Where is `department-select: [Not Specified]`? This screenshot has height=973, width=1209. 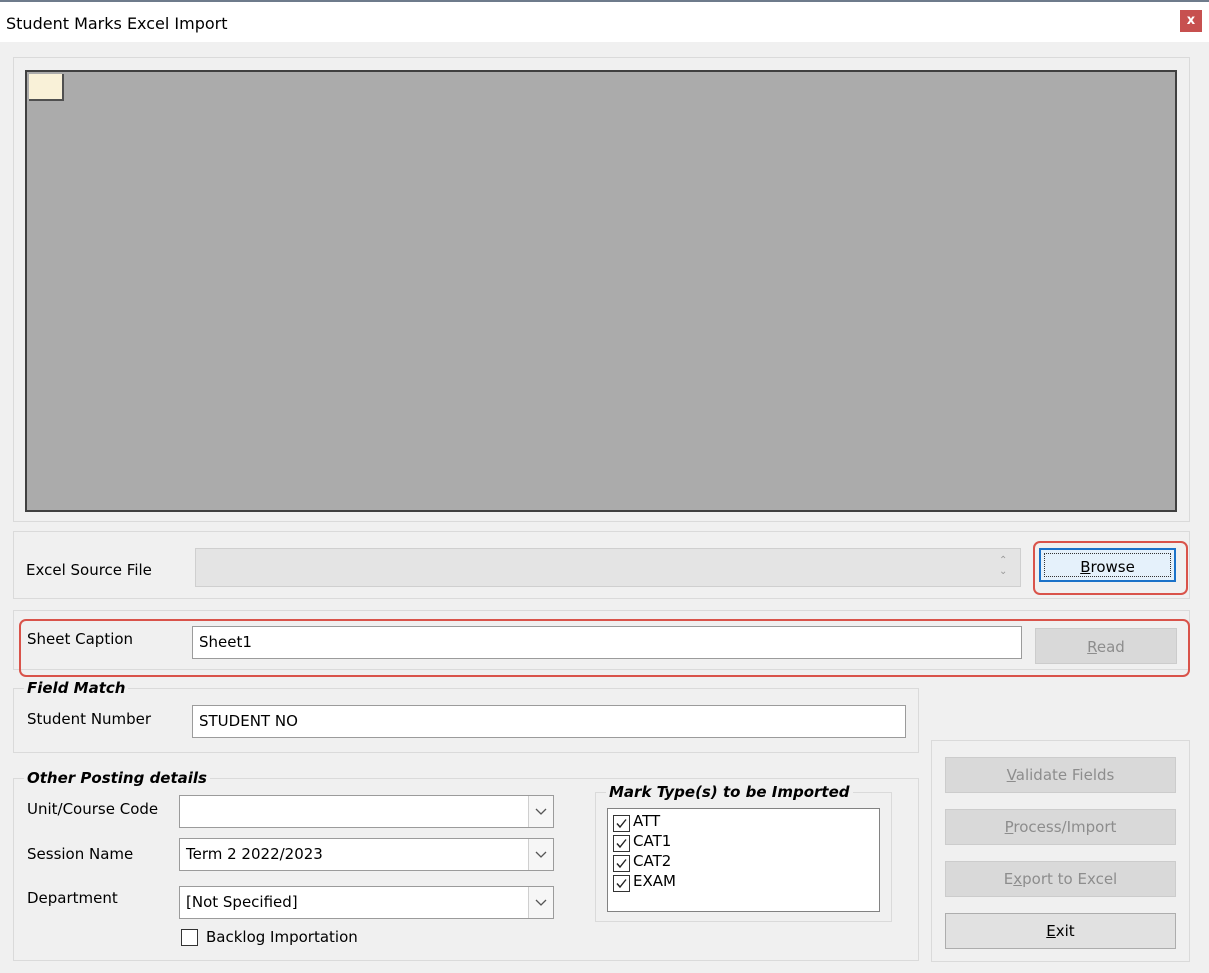 department-select: [Not Specified] is located at coordinates (366, 902).